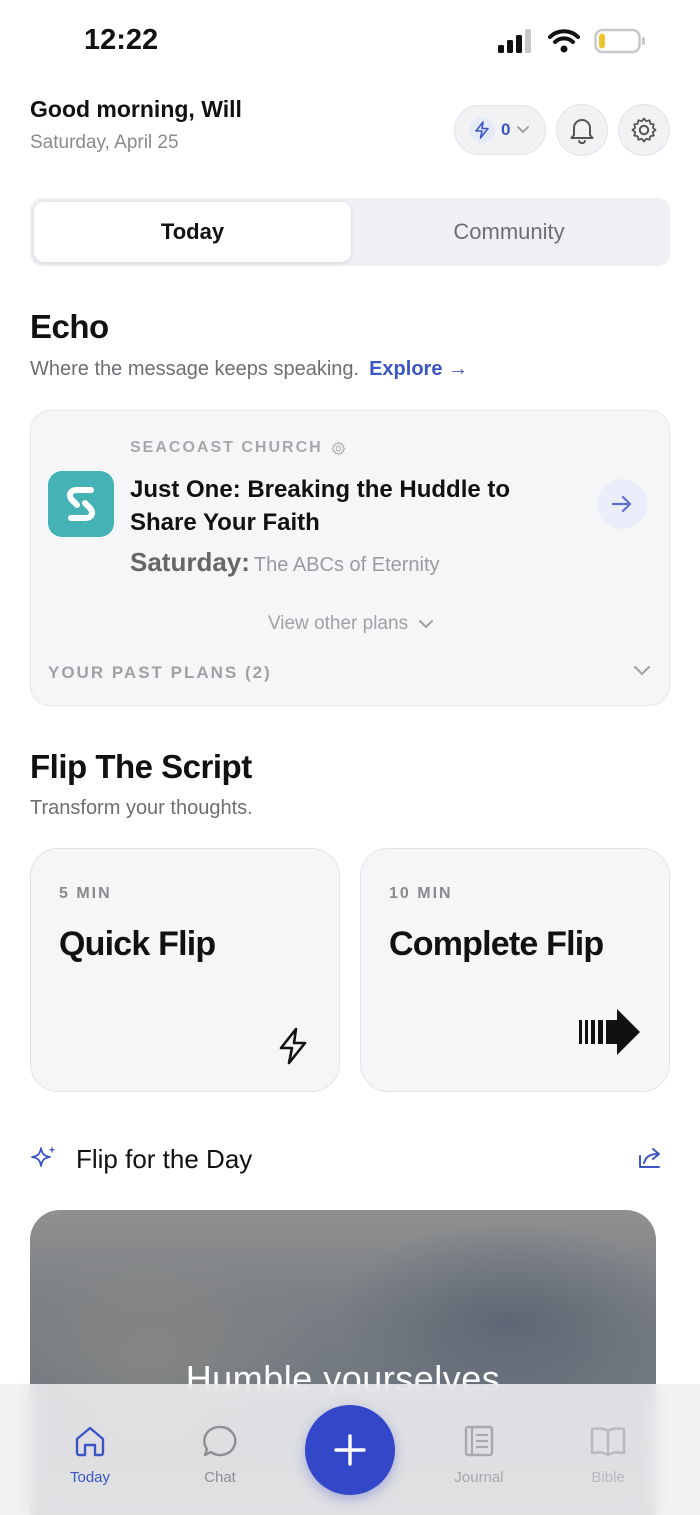  I want to click on plan-day: Saturday: The ABCs of Eternity, so click(285, 562).